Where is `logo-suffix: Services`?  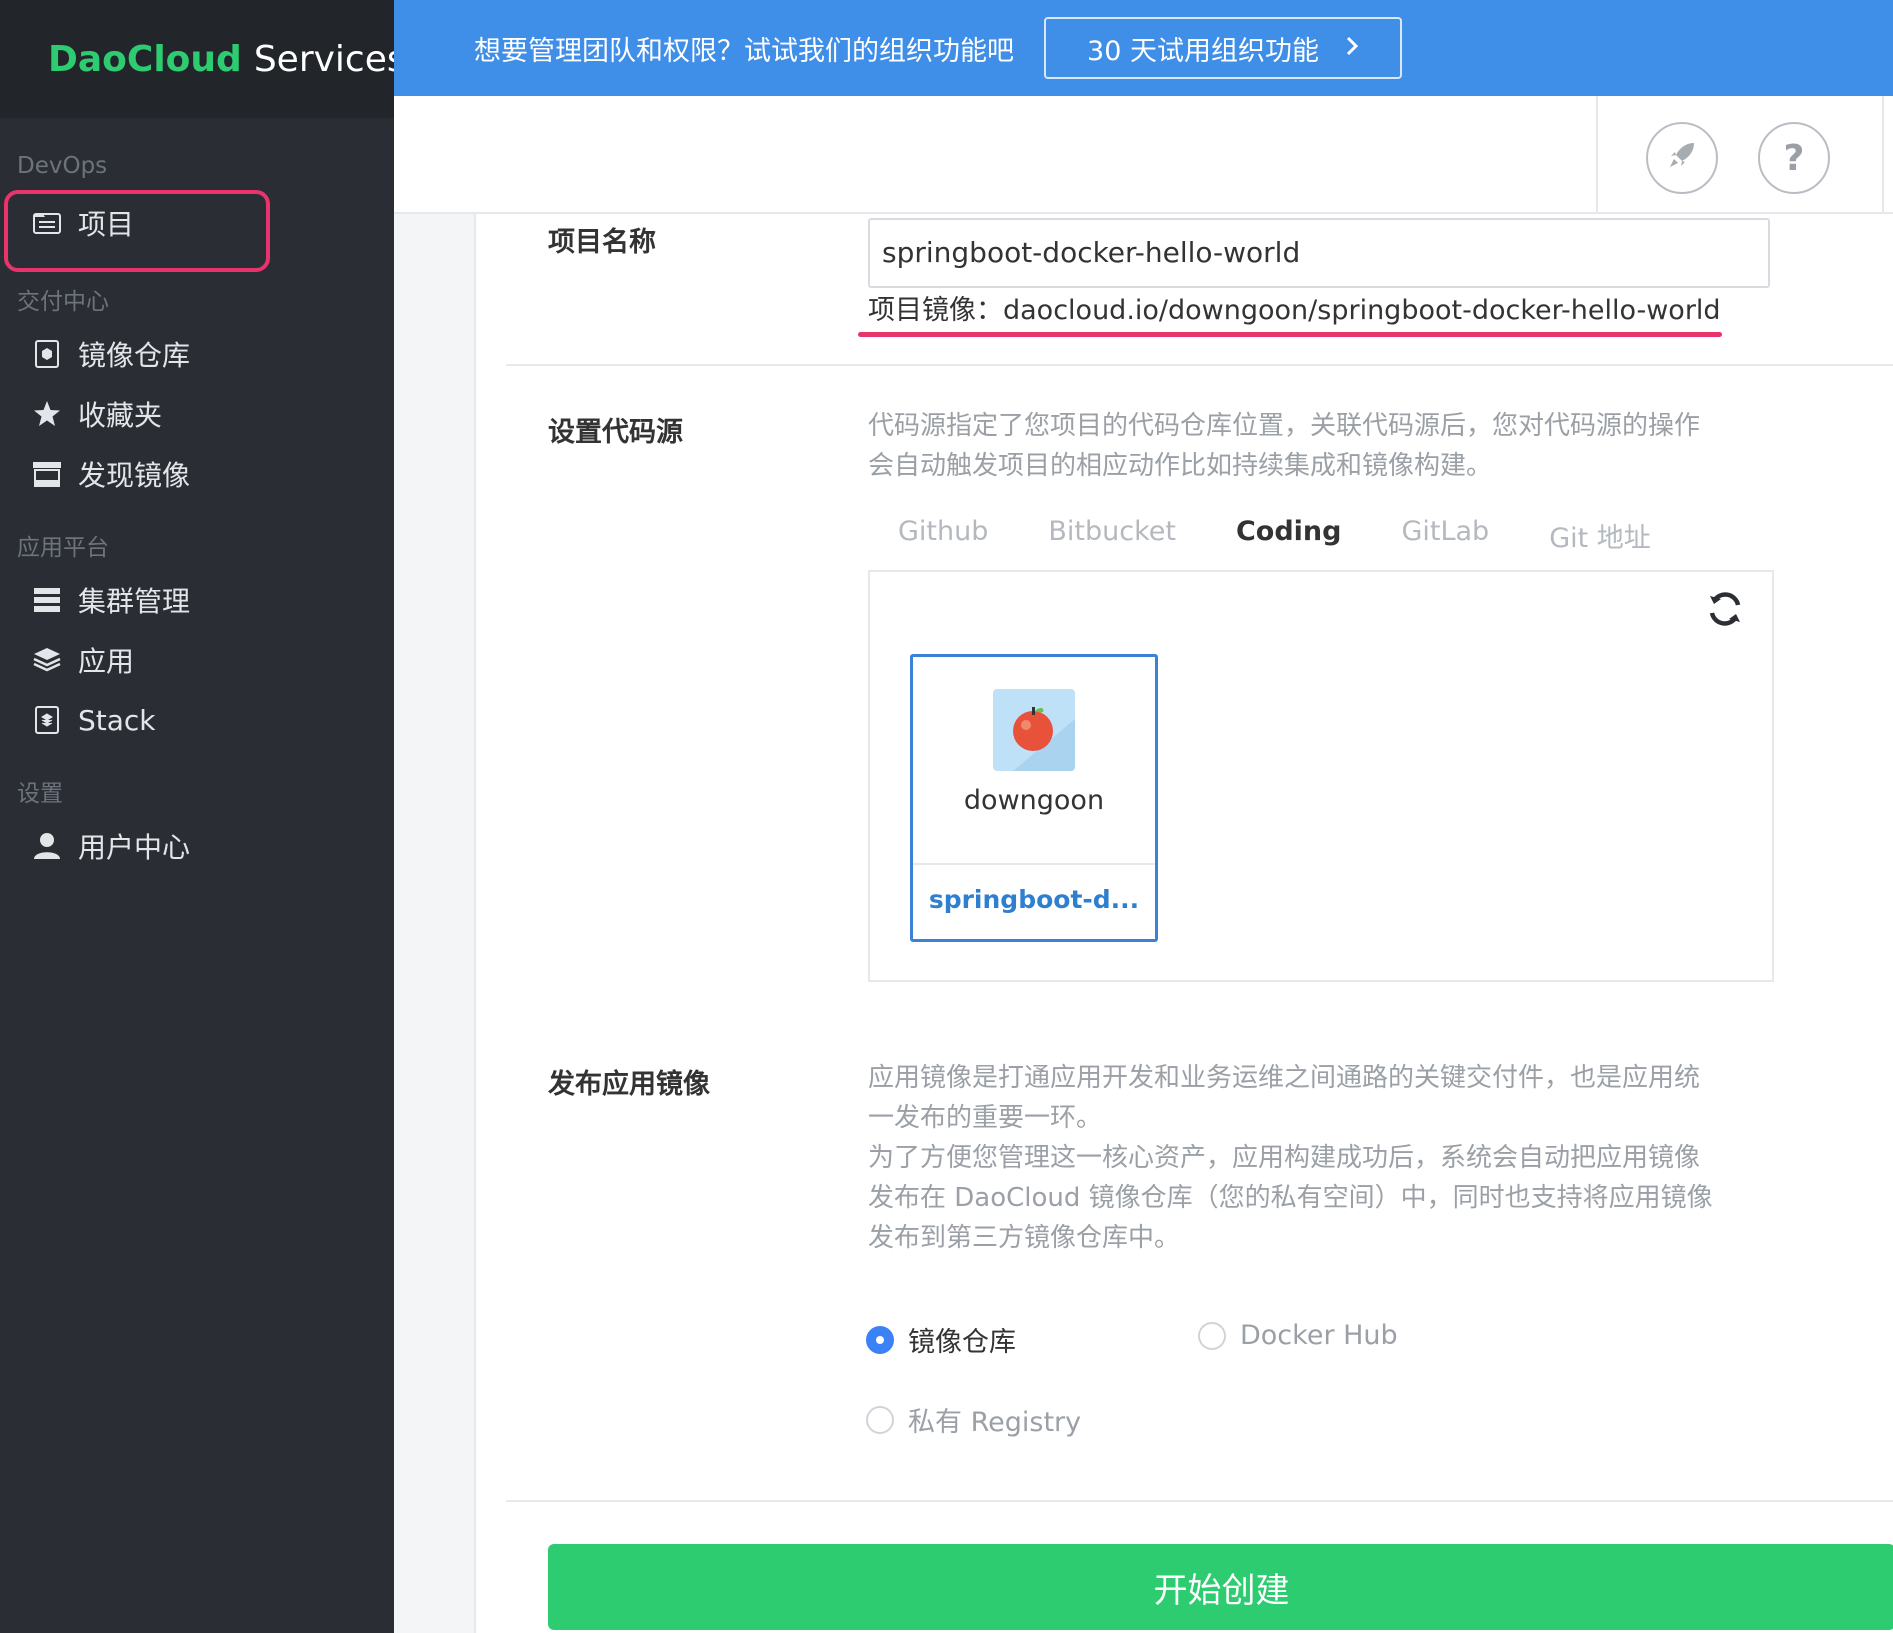 logo-suffix: Services is located at coordinates (329, 59).